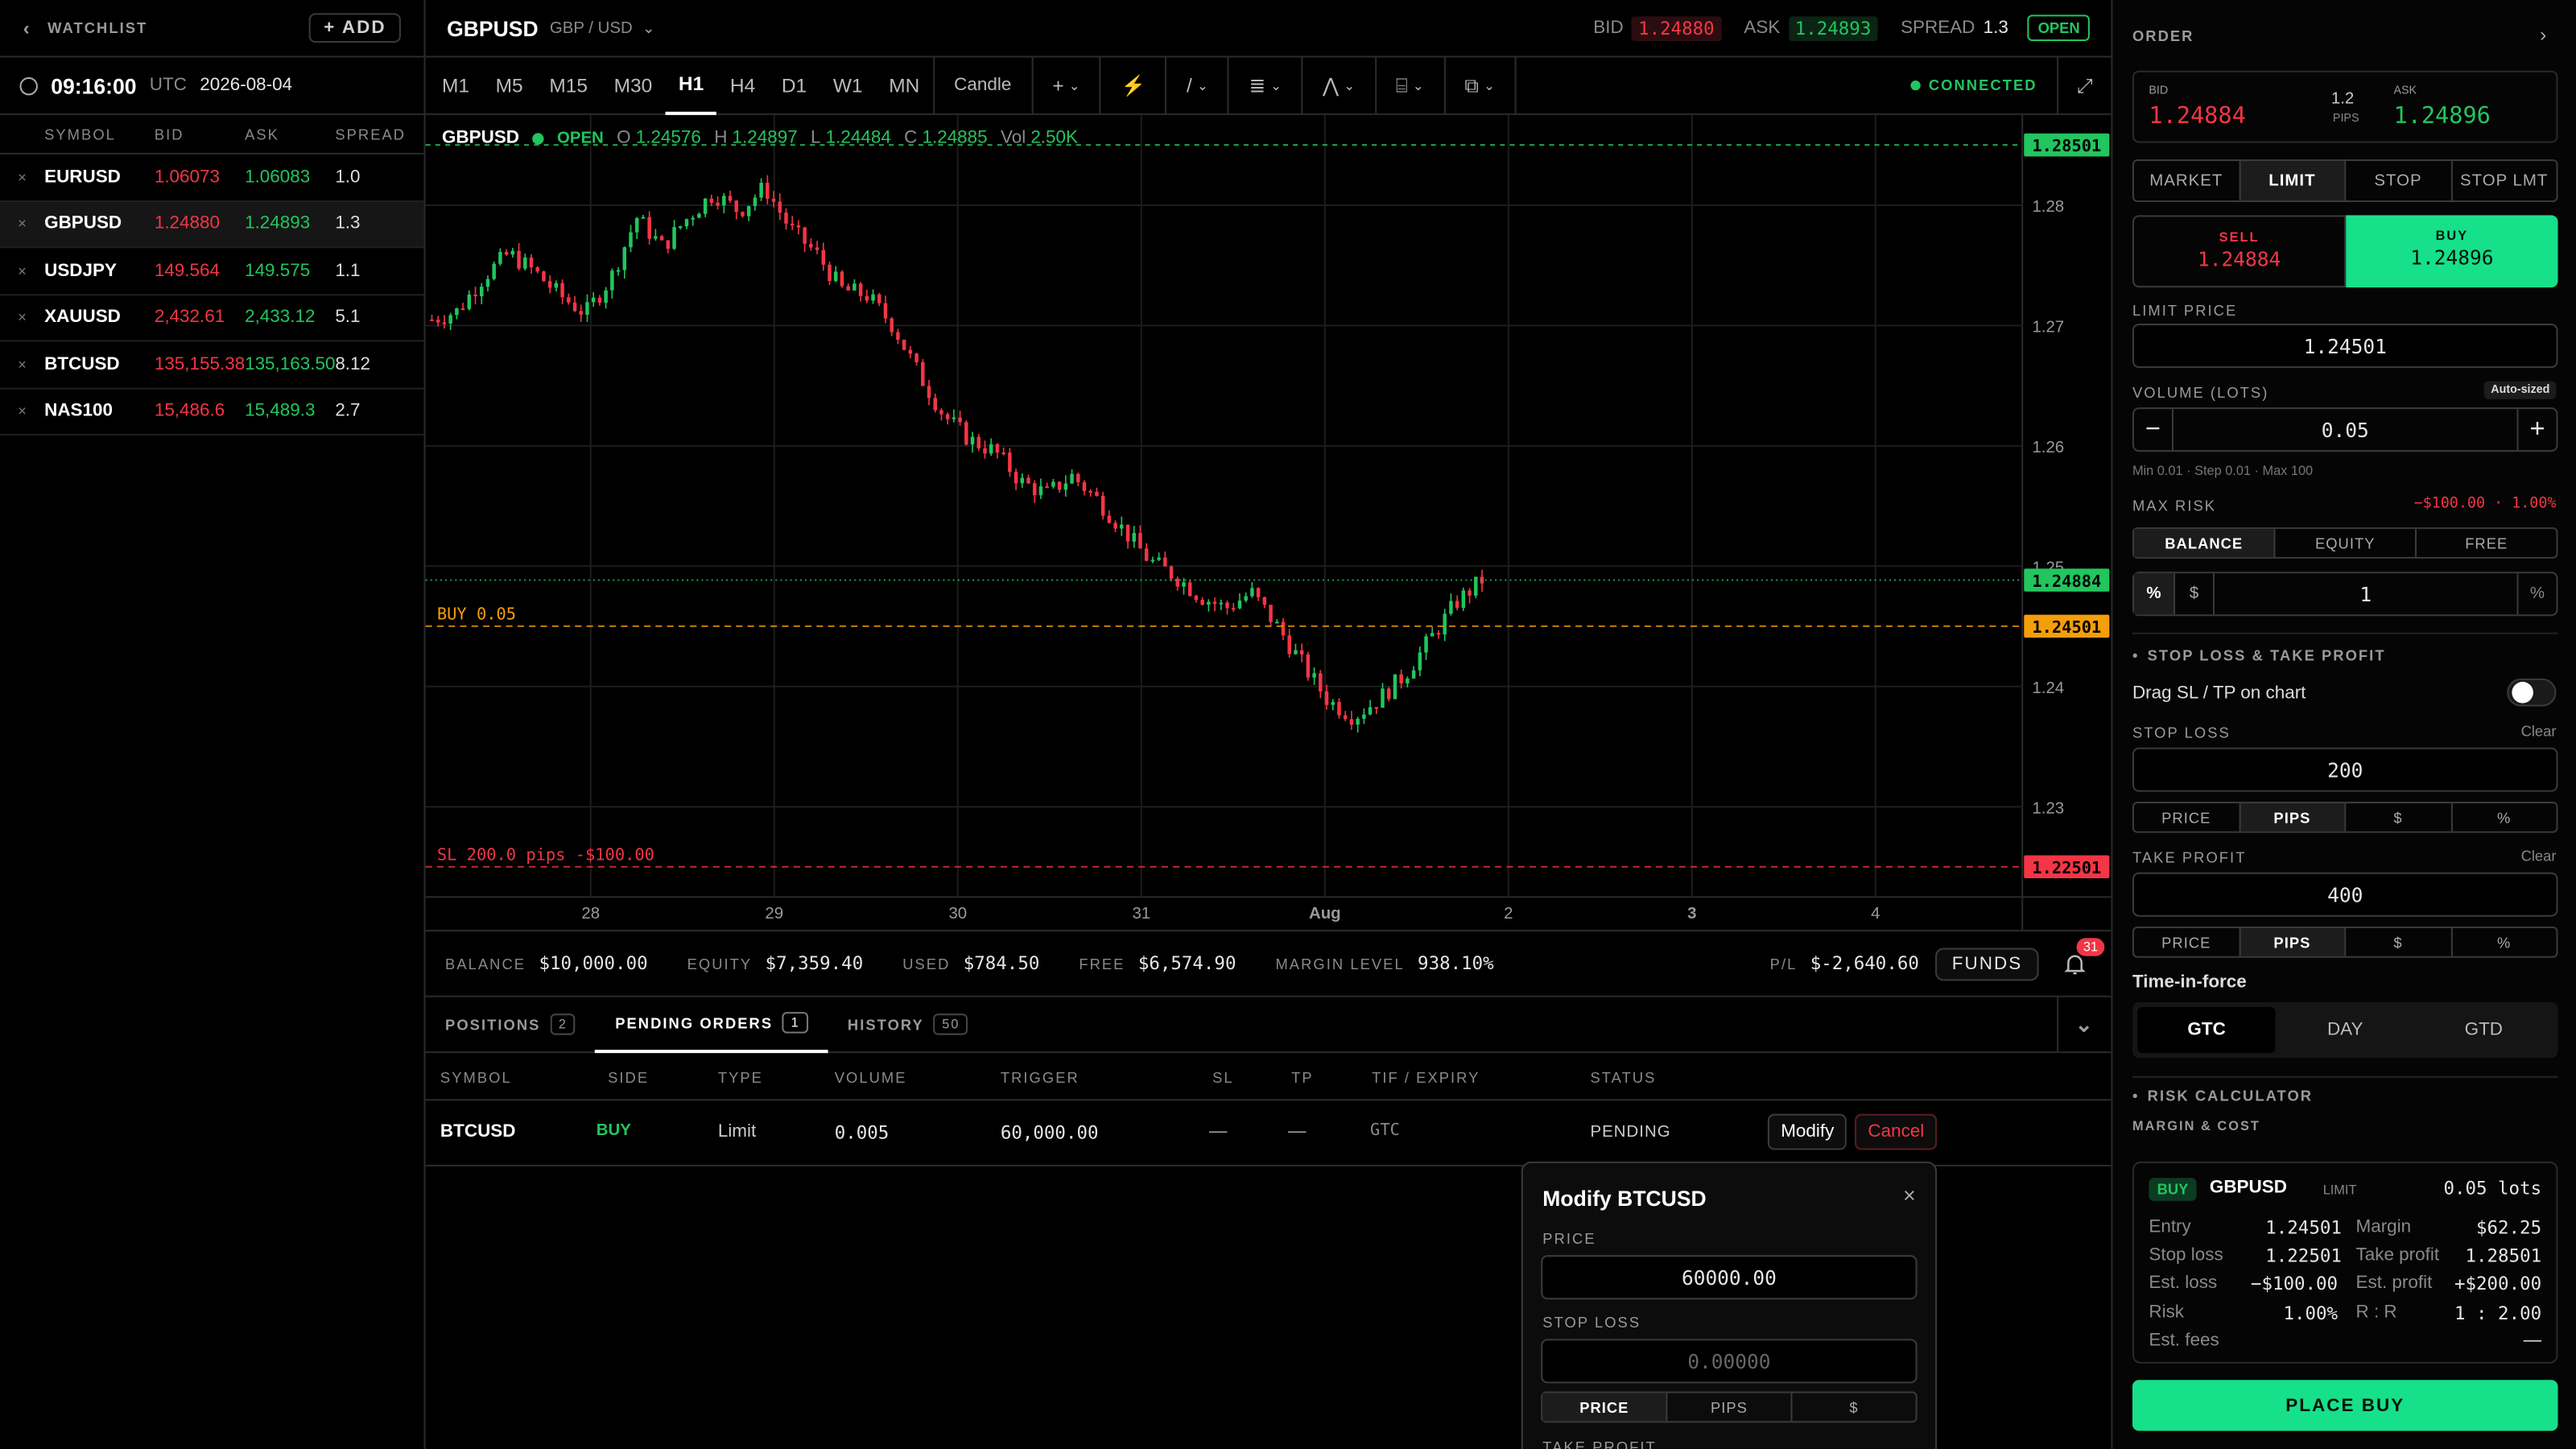 Image resolution: width=2576 pixels, height=1449 pixels. What do you see at coordinates (1729, 1277) in the screenshot?
I see `modal-price-input: 60000.00` at bounding box center [1729, 1277].